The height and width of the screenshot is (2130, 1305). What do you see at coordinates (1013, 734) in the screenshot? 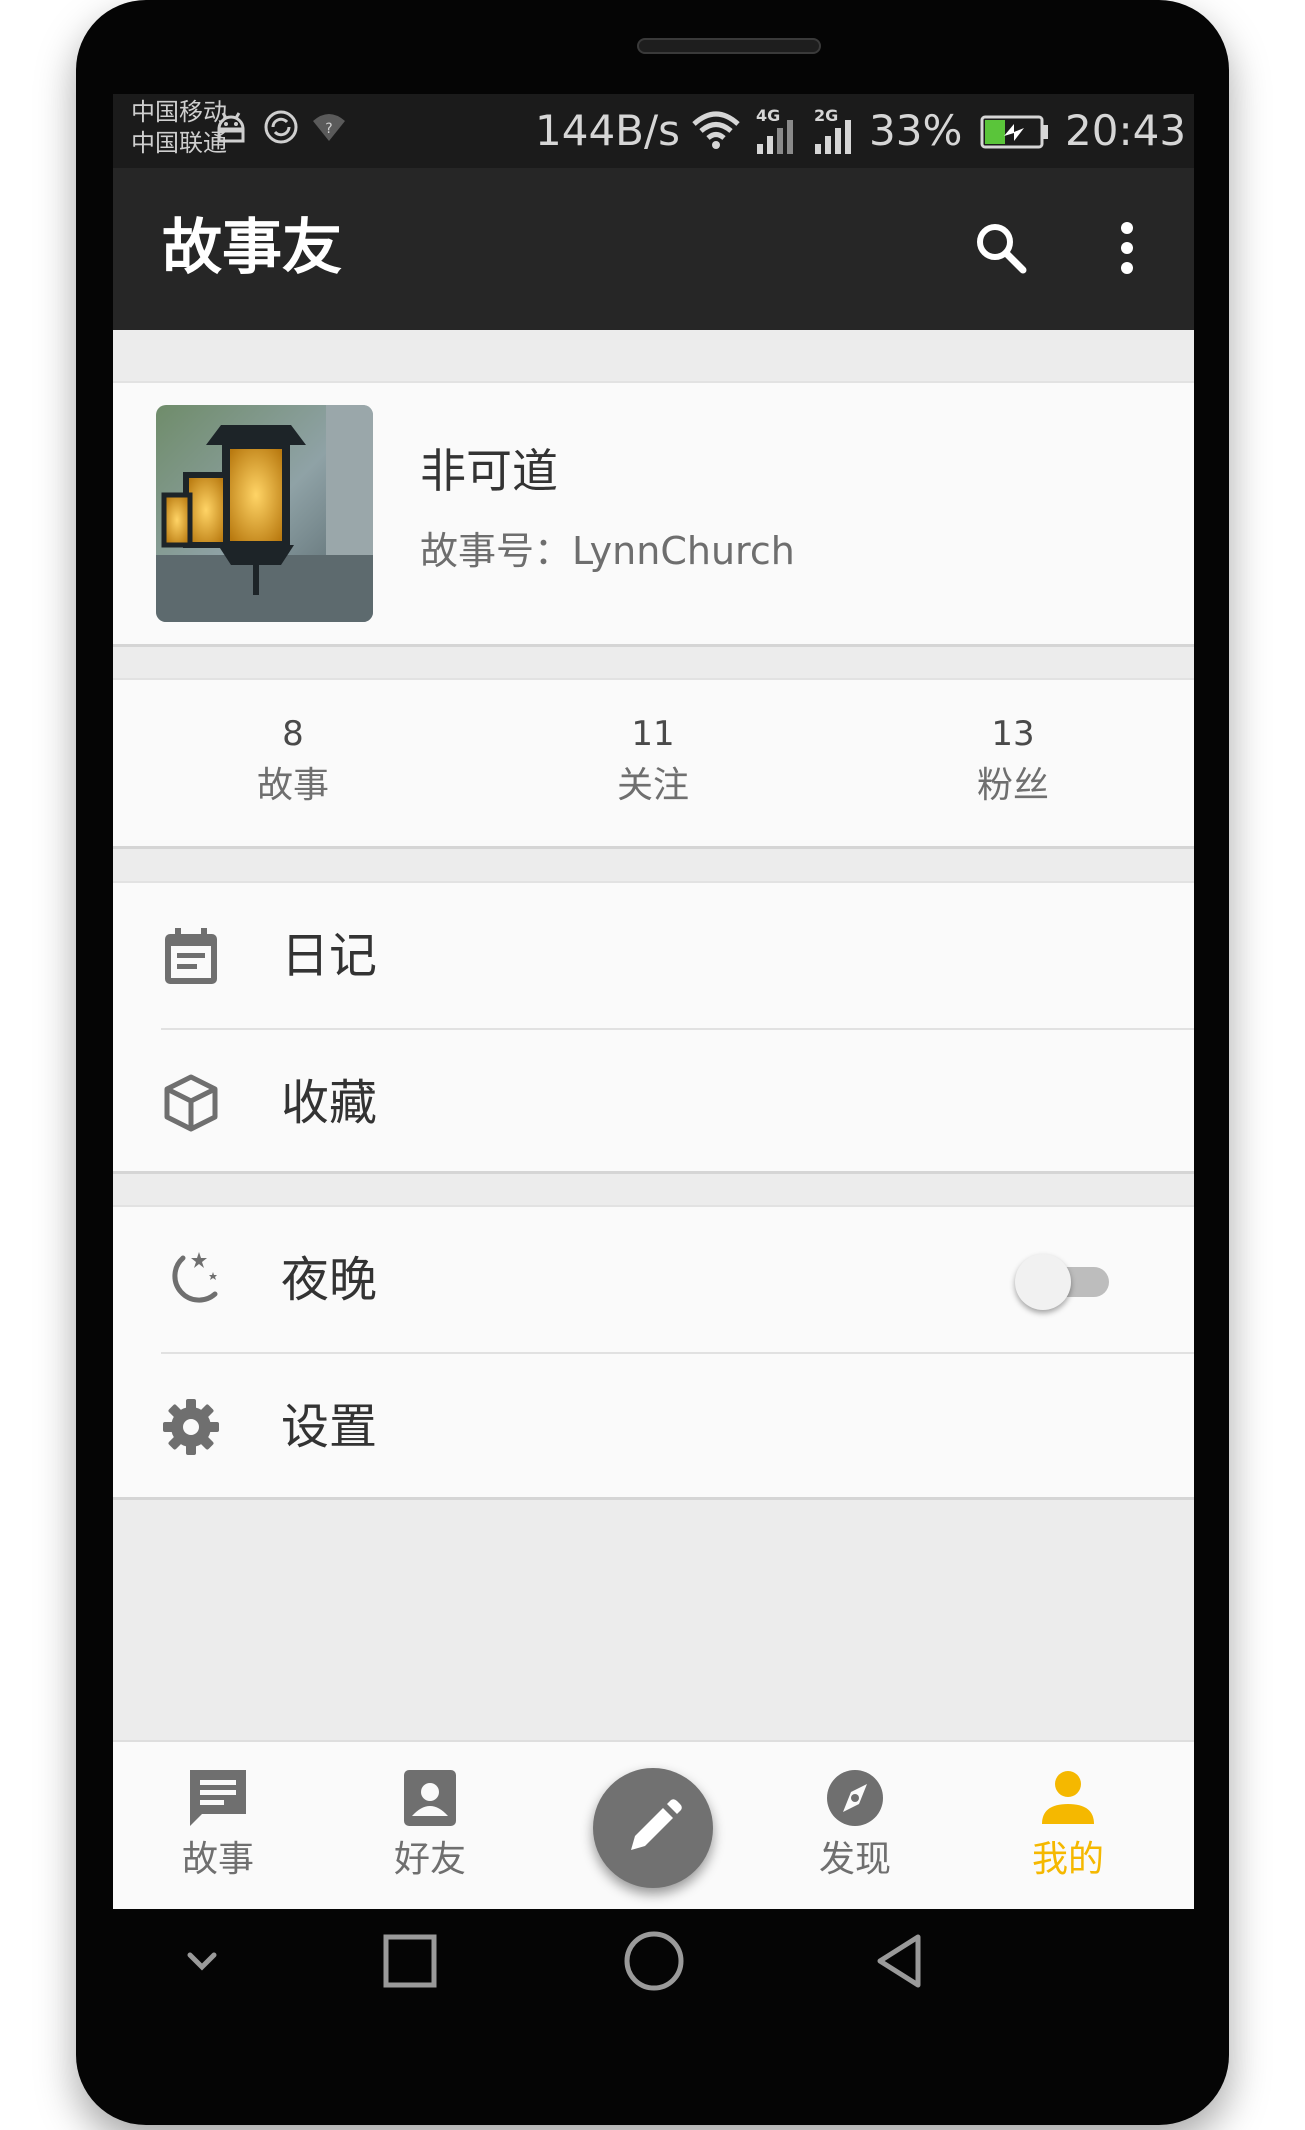
I see `stat-count: 13` at bounding box center [1013, 734].